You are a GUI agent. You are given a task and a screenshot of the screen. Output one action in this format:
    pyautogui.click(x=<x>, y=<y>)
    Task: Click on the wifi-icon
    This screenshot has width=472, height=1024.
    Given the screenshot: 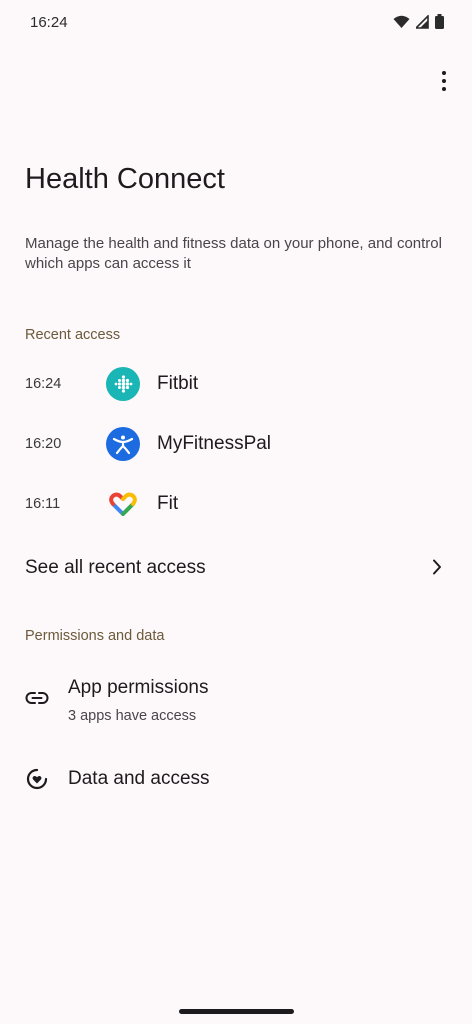 What is the action you would take?
    pyautogui.click(x=401, y=24)
    